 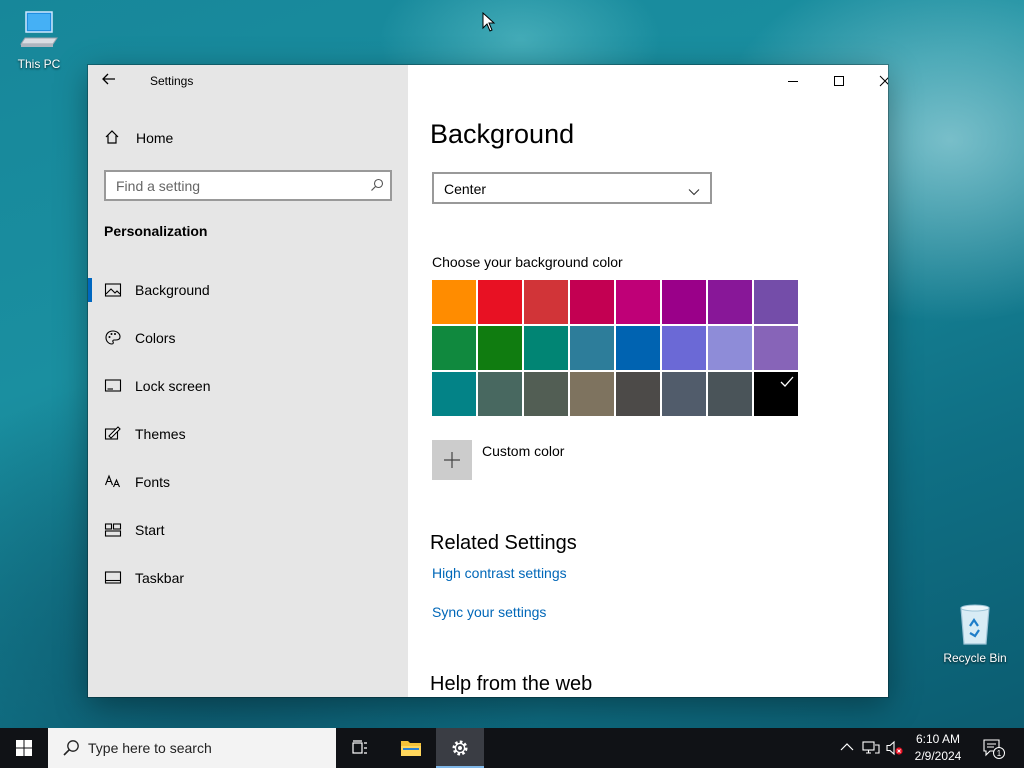 What do you see at coordinates (248, 530) in the screenshot?
I see `sidebar-item-start: Start` at bounding box center [248, 530].